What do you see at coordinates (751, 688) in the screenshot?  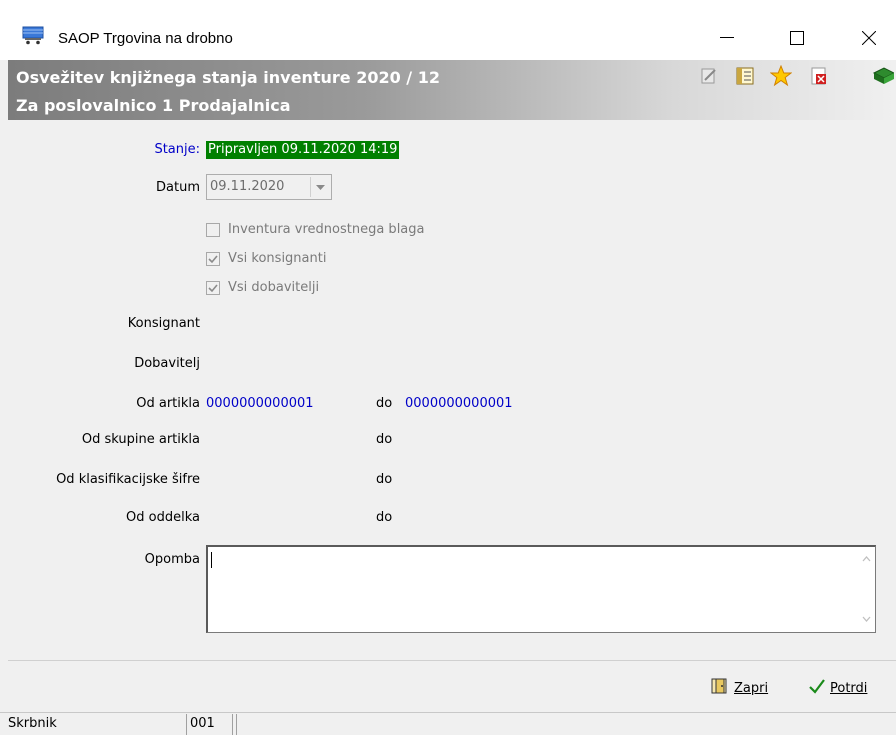 I see `close-button-label: Zapri` at bounding box center [751, 688].